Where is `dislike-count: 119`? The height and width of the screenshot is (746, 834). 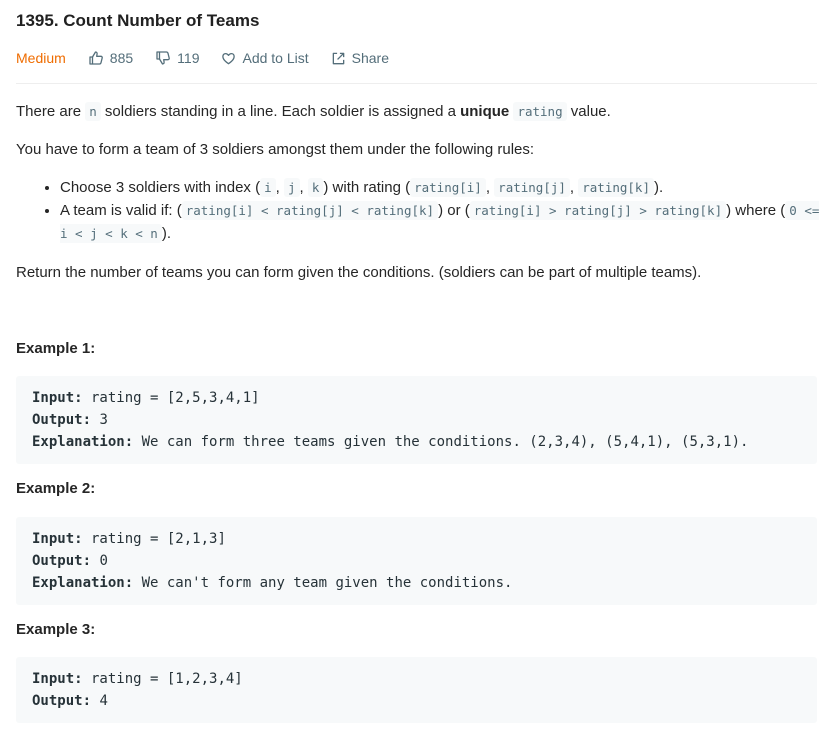
dislike-count: 119 is located at coordinates (188, 58).